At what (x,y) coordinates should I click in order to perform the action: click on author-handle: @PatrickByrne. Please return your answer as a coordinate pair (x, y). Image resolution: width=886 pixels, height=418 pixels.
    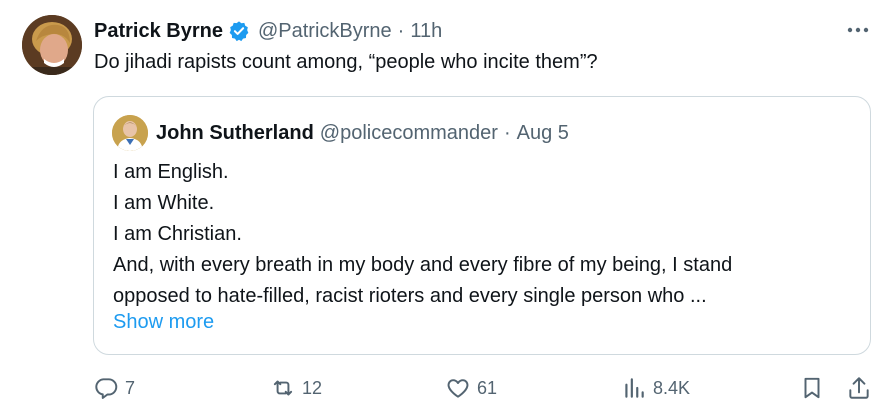
    Looking at the image, I should click on (325, 31).